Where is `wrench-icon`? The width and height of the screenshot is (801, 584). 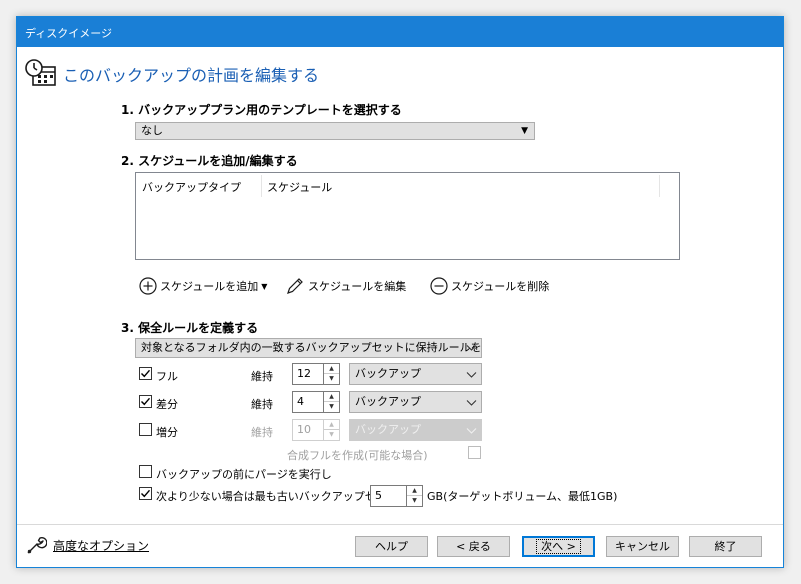 wrench-icon is located at coordinates (37, 545).